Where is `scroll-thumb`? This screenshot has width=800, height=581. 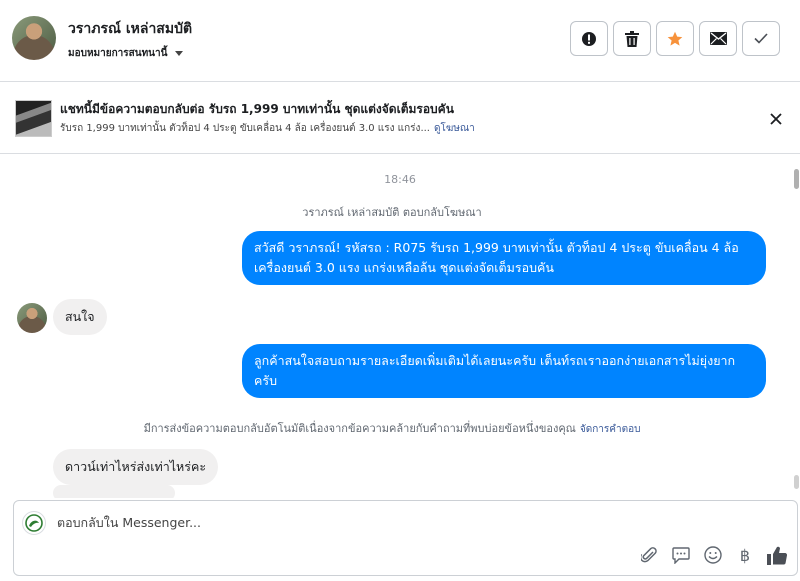 scroll-thumb is located at coordinates (796, 179).